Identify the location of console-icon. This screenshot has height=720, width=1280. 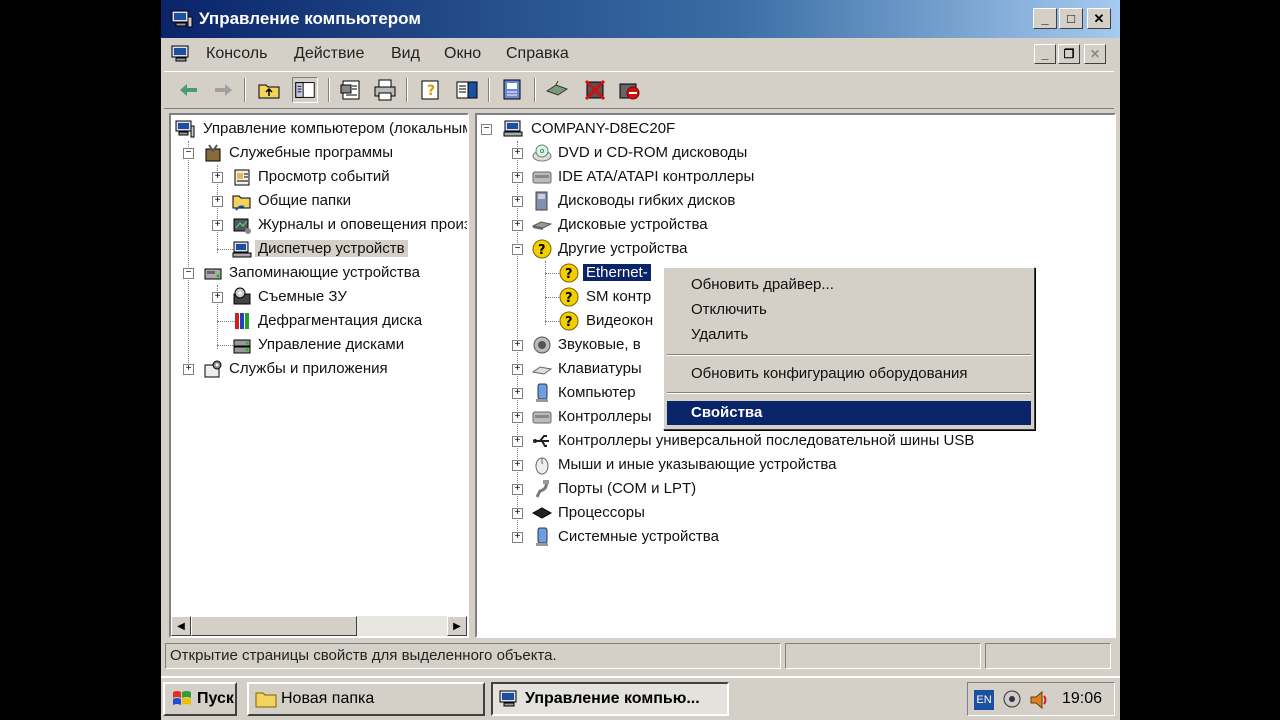
(182, 54).